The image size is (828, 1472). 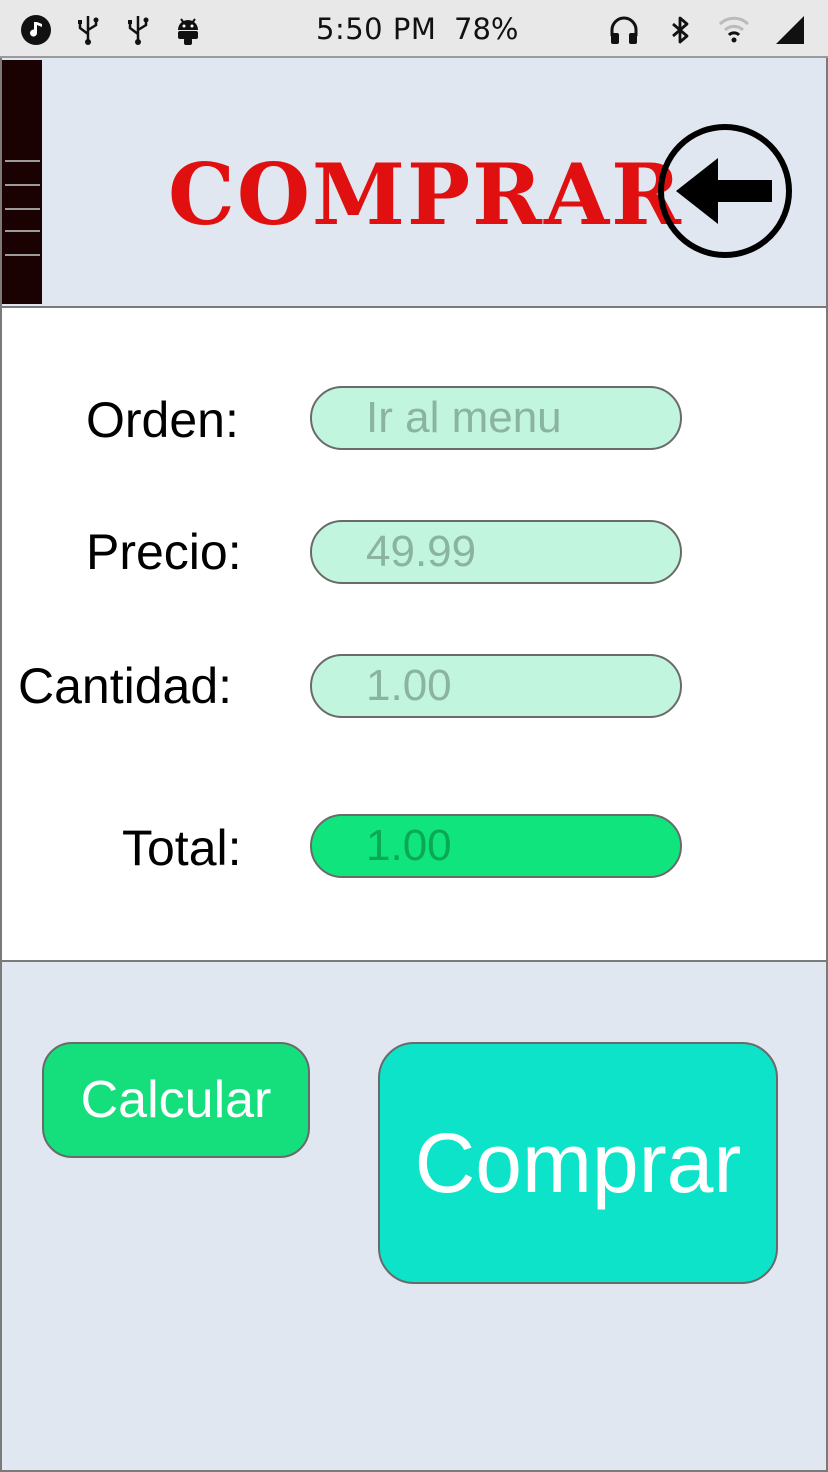 I want to click on back-button, so click(x=725, y=191).